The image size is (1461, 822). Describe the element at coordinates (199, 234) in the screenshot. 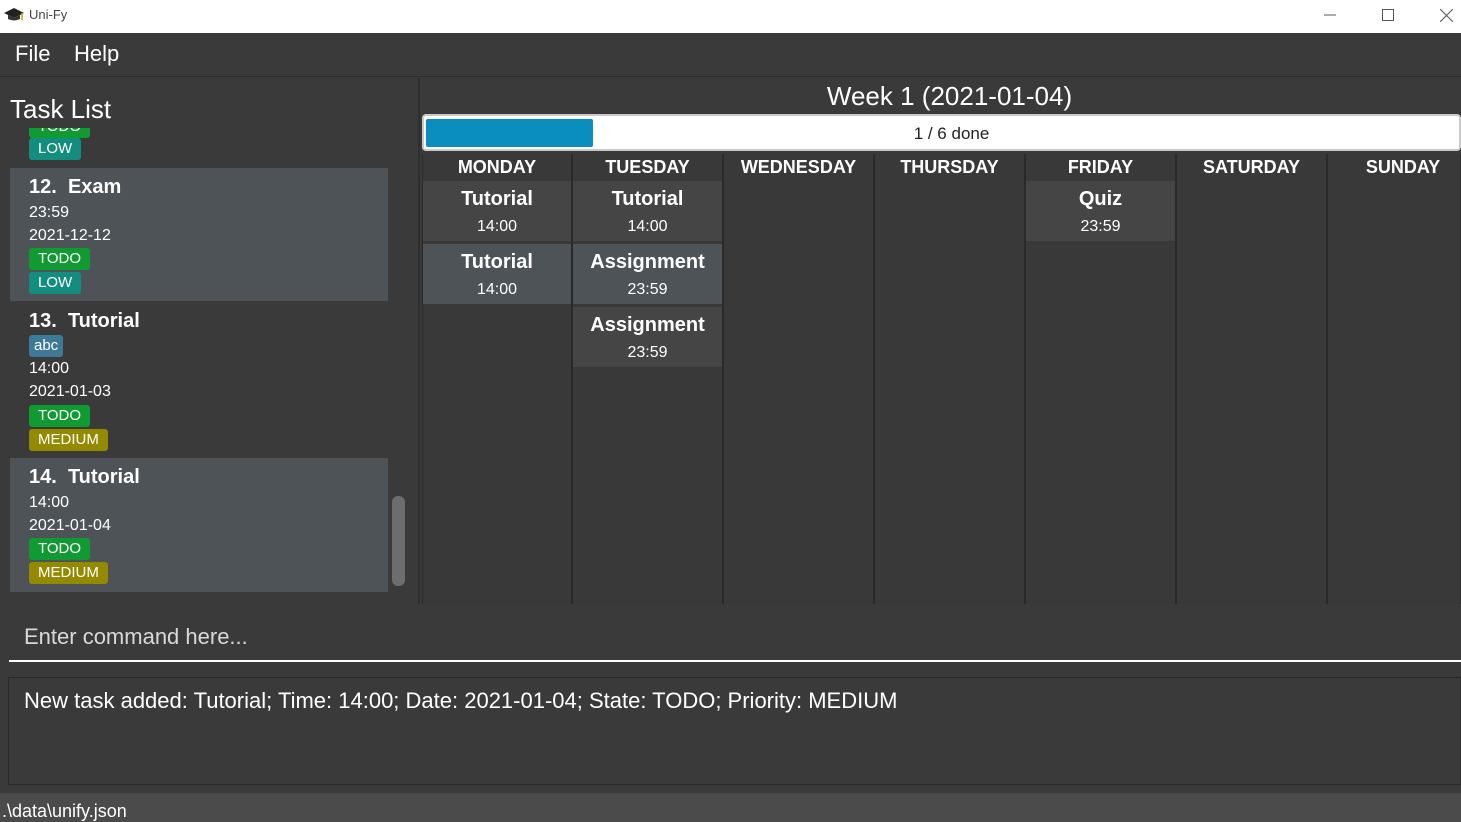

I see `list-item: 12. Exam 23:59 2021-12-12 TODO LOW` at that location.